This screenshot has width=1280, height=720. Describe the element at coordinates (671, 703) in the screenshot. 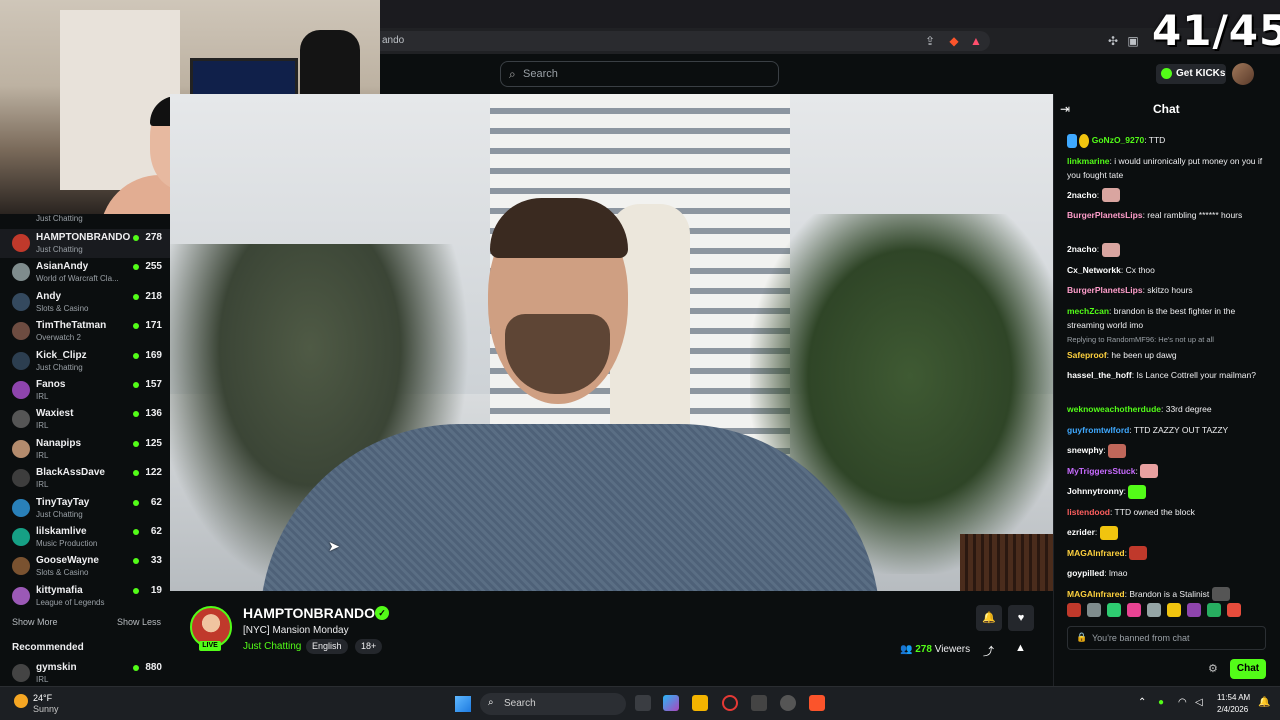

I see `copilot-icon` at that location.